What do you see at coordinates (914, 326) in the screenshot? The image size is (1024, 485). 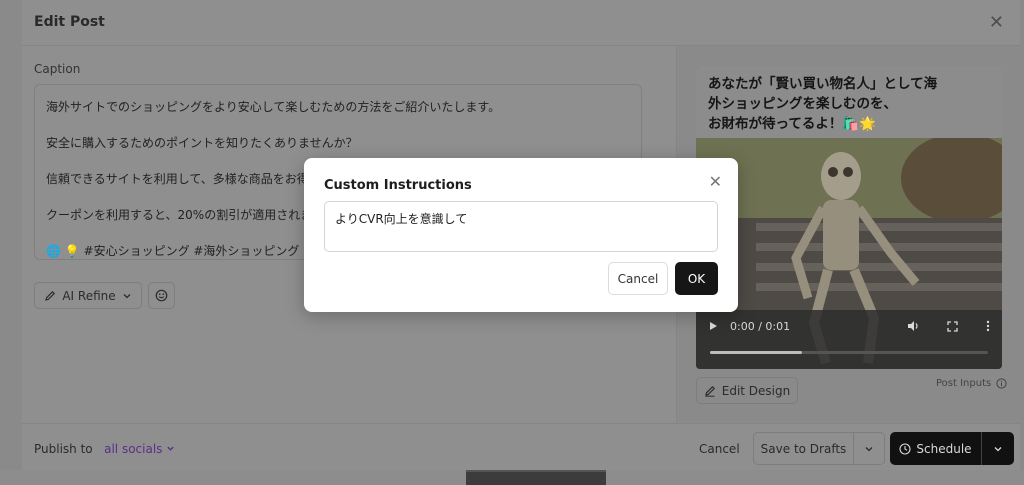 I see `volume-icon` at bounding box center [914, 326].